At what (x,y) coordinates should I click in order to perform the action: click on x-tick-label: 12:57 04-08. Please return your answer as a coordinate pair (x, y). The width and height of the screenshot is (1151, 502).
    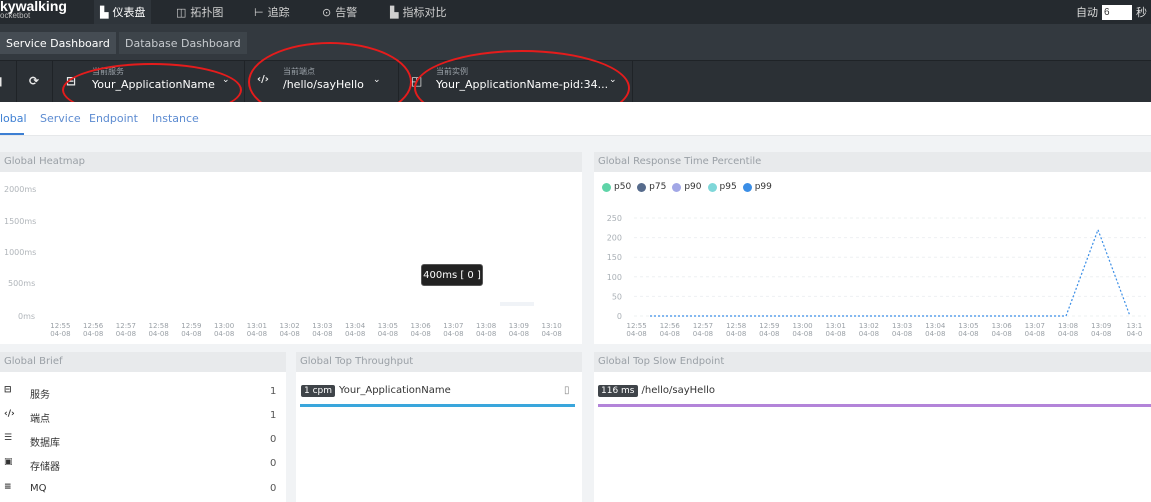
    Looking at the image, I should click on (126, 330).